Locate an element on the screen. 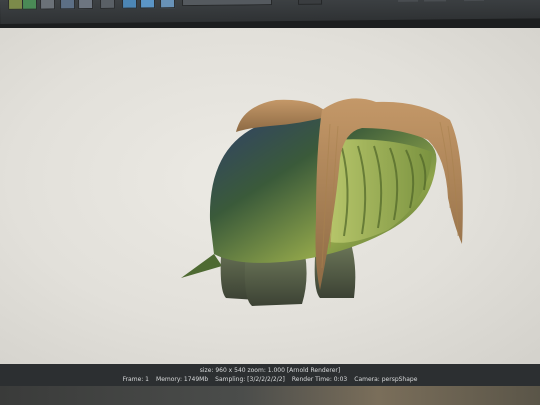 This screenshot has width=540, height=405. toolbar-text-field is located at coordinates (227, 3).